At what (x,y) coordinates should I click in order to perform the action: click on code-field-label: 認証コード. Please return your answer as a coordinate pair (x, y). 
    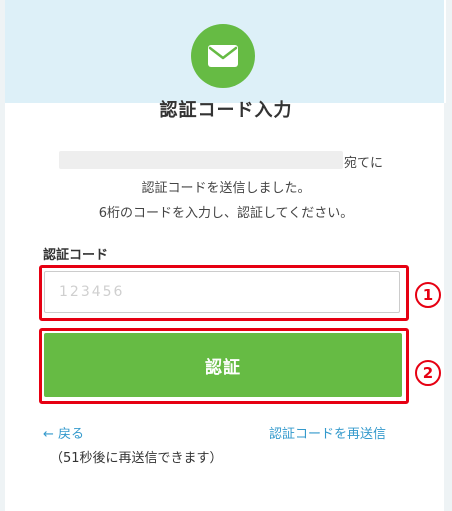
    Looking at the image, I should click on (76, 255).